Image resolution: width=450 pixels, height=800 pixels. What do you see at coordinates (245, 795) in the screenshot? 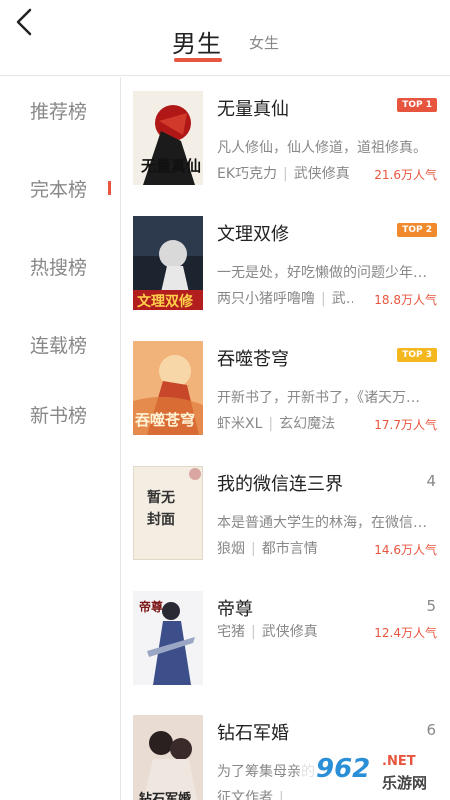
I see `book-author: 征文作者` at bounding box center [245, 795].